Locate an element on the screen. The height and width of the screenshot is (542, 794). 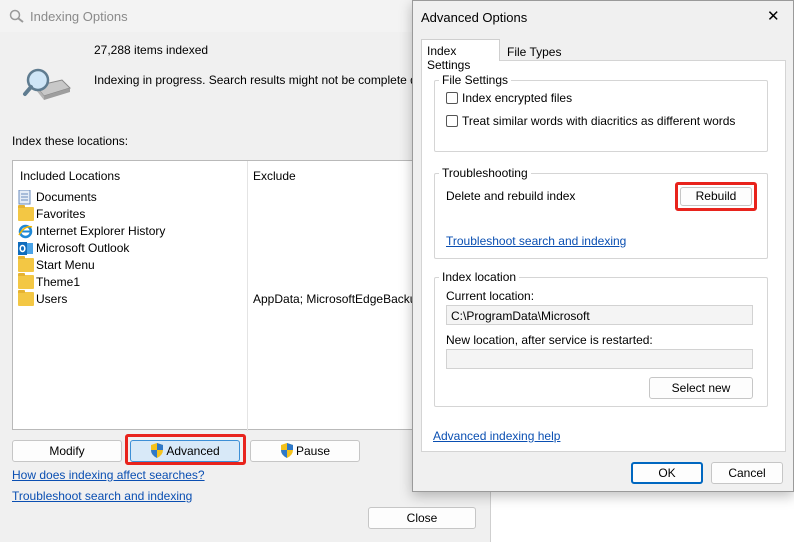
index-encrypted-files-checkbox is located at coordinates (452, 98).